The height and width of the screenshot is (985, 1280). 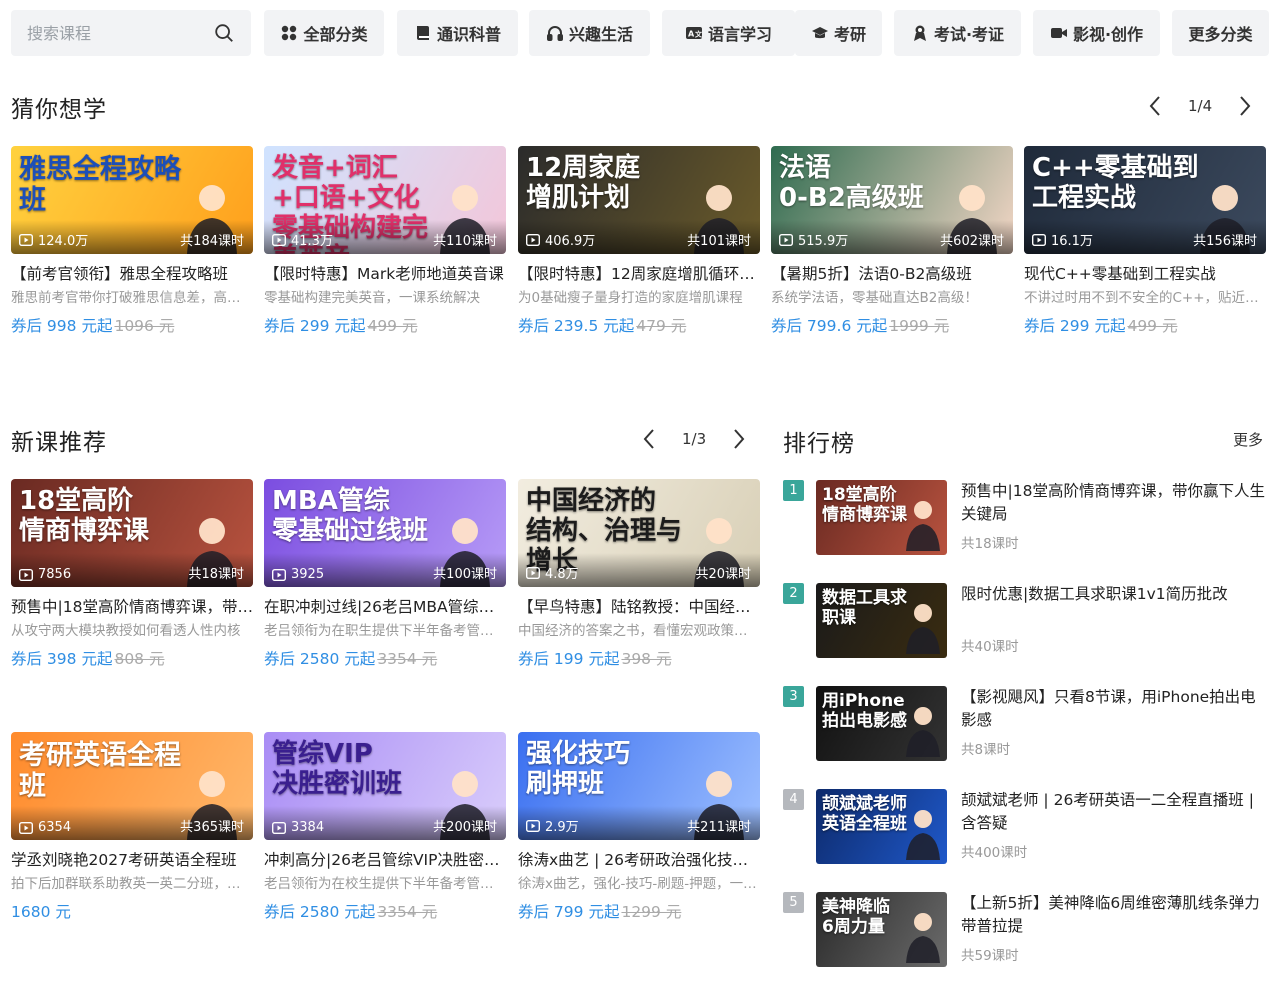 I want to click on course-thumbnail: 考研英语全程班 6354 共365课时, so click(x=132, y=786).